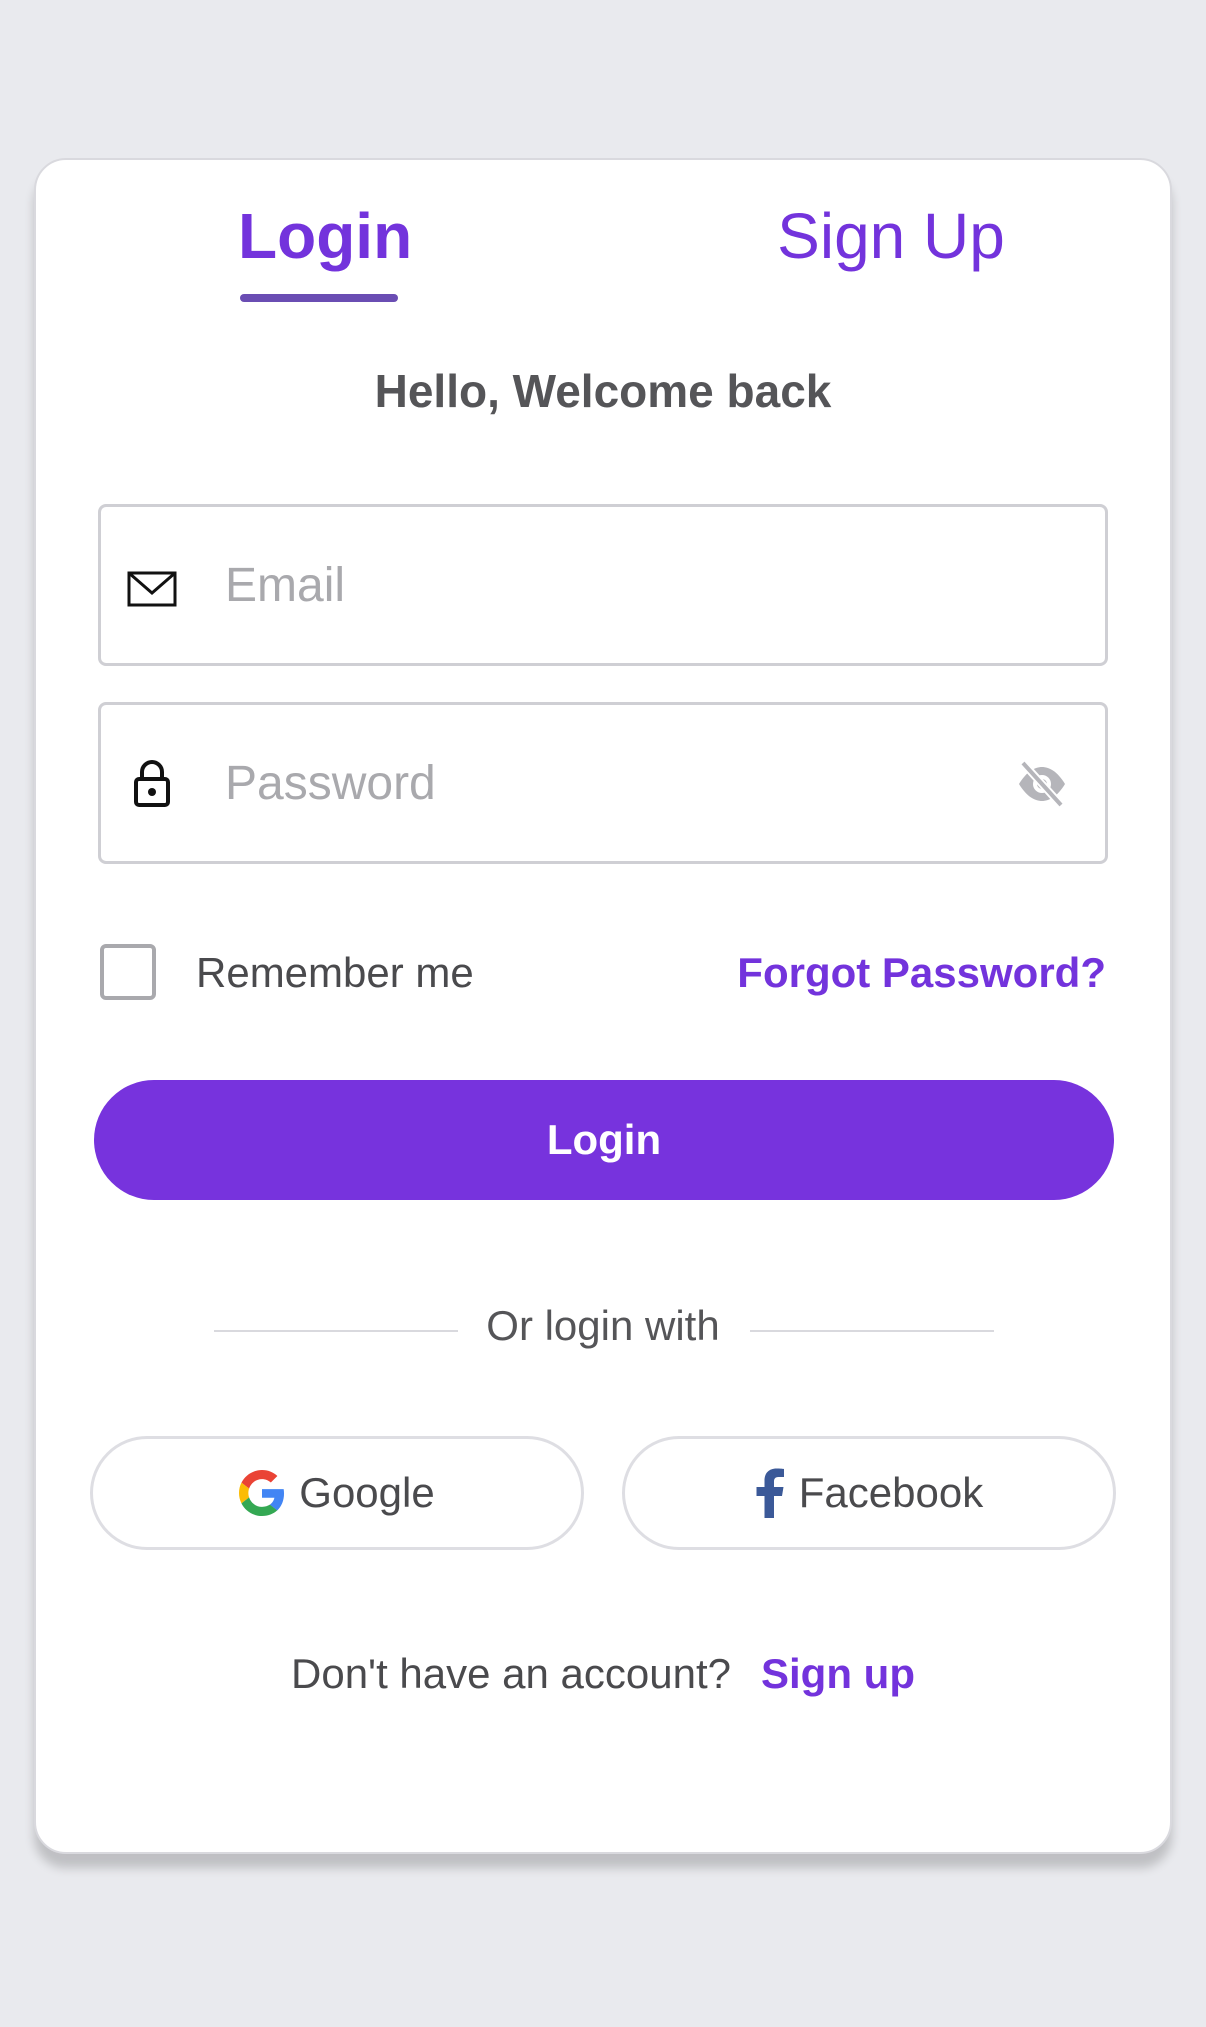 The width and height of the screenshot is (1206, 2027). What do you see at coordinates (891, 1492) in the screenshot?
I see `facebook-label: Facebook` at bounding box center [891, 1492].